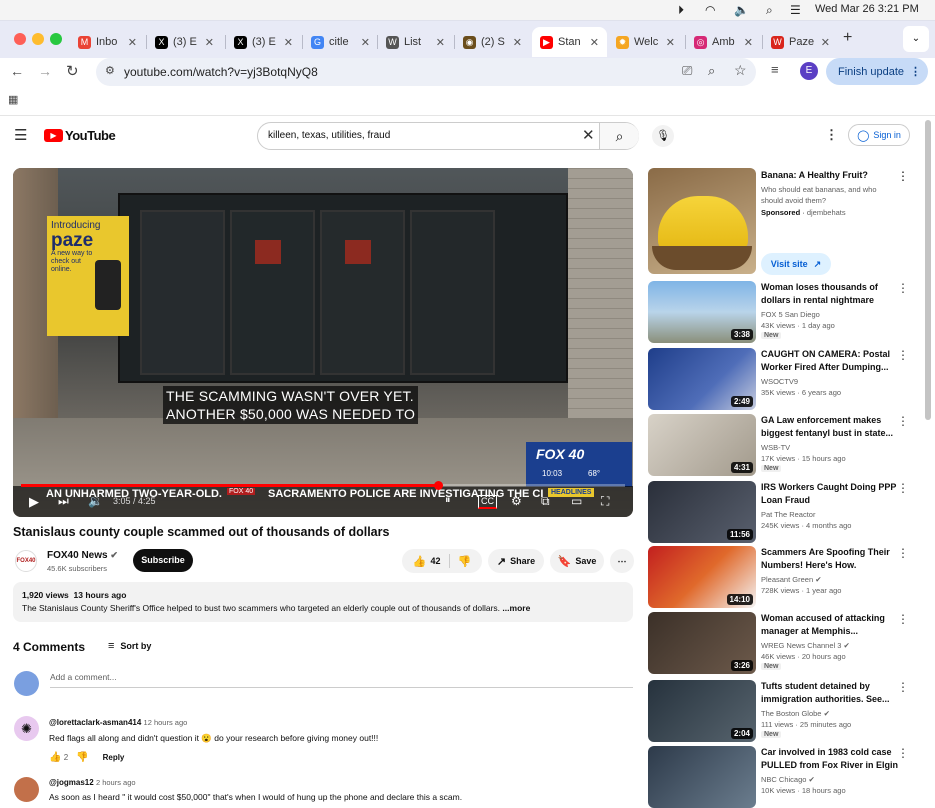 The width and height of the screenshot is (935, 808). I want to click on play-circle-icon: ⏵, so click(681, 10).